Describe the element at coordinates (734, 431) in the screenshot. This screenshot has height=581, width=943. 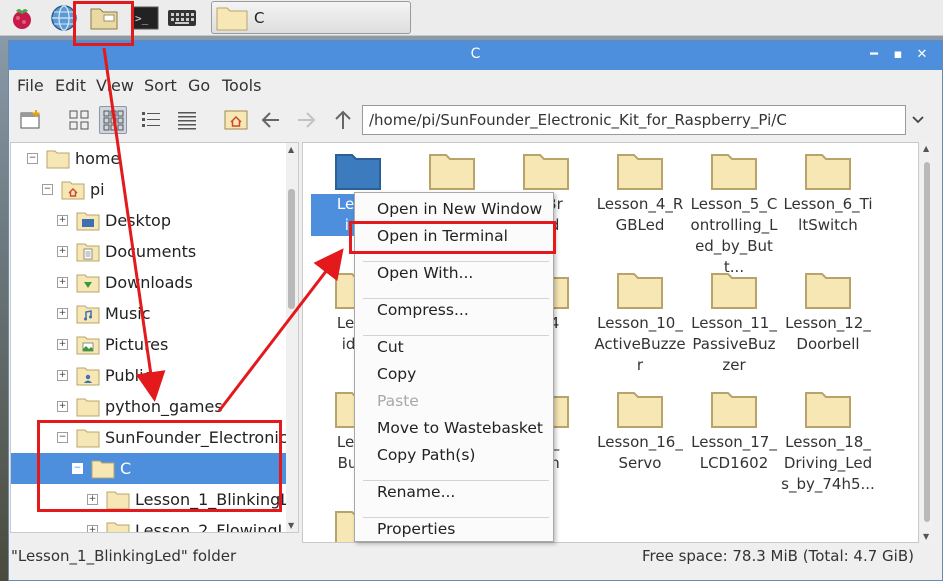
I see `folder-item: Lesson_17_ LCD1602` at that location.